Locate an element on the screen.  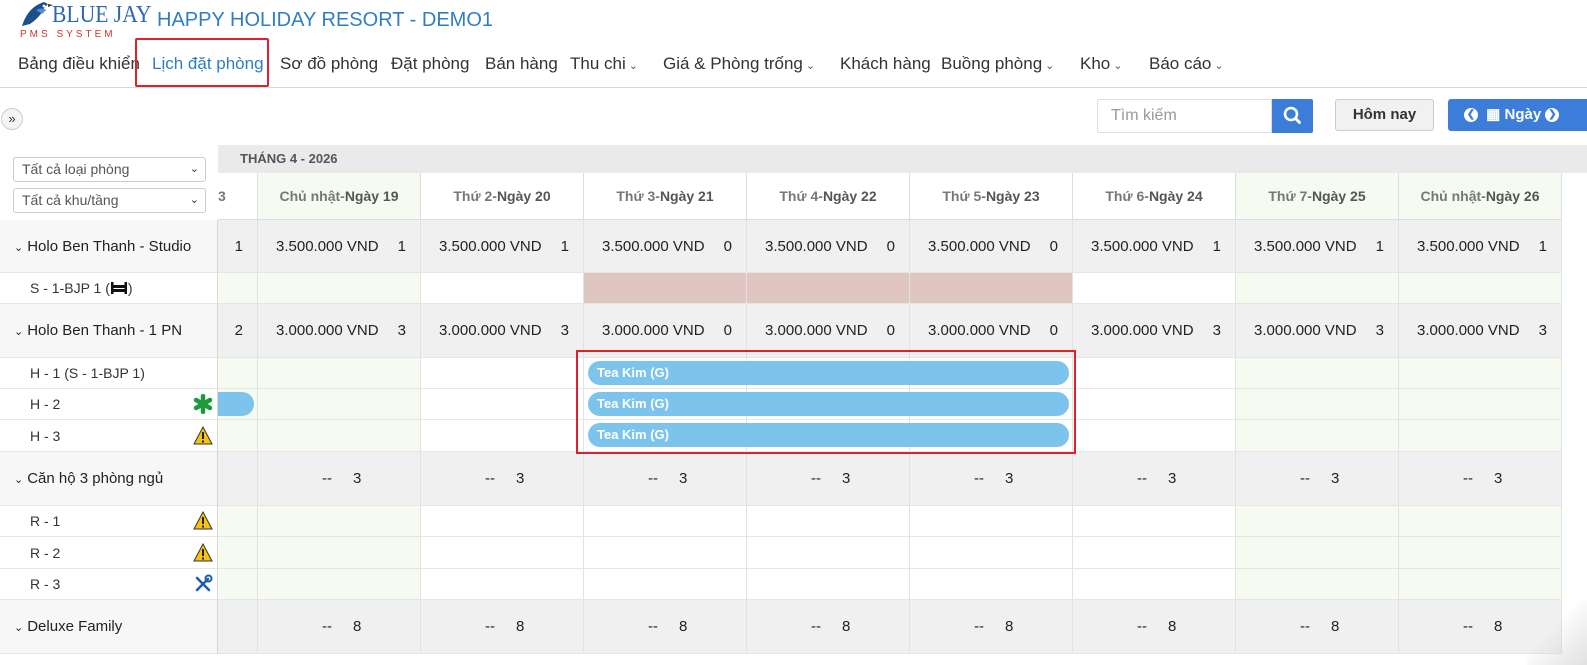
room-group-1pn: ⌄ Holo Ben Thanh - 1 PN is located at coordinates (109, 331).